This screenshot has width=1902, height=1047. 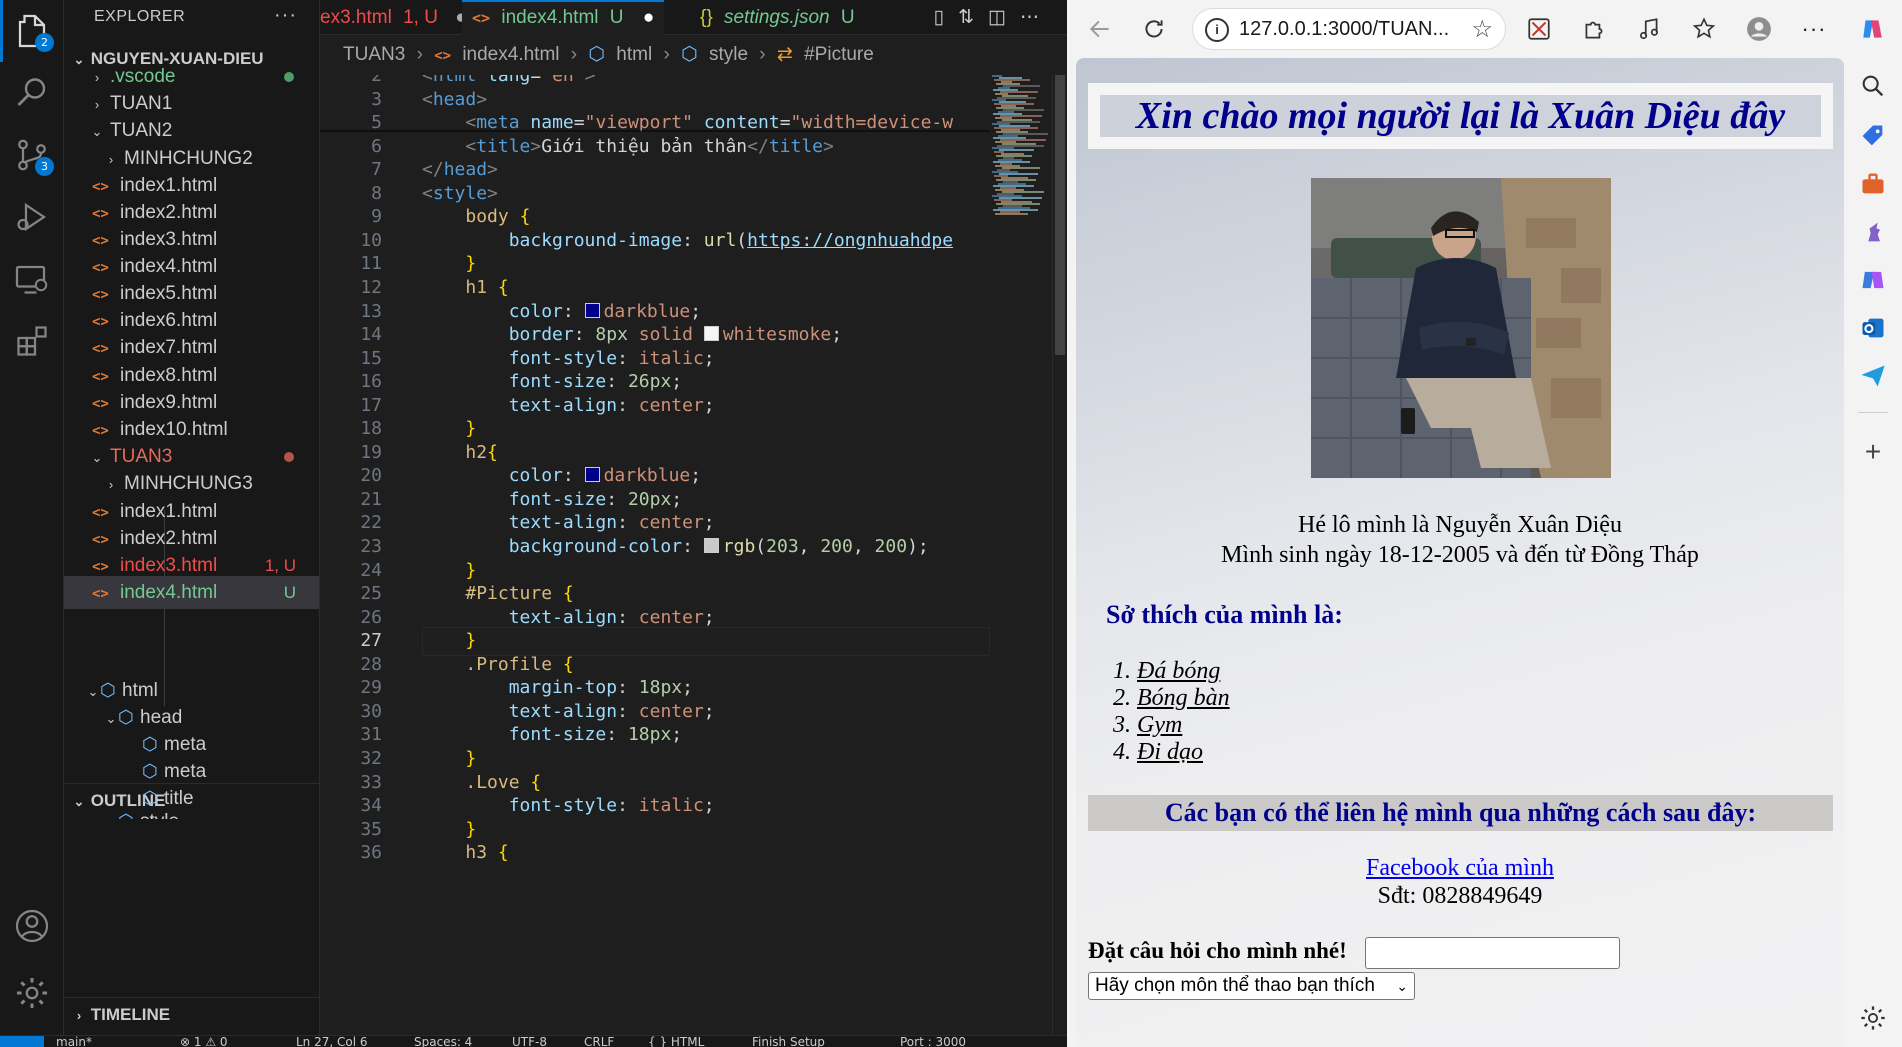 What do you see at coordinates (655, 131) in the screenshot?
I see `sticky-scroll-shadow` at bounding box center [655, 131].